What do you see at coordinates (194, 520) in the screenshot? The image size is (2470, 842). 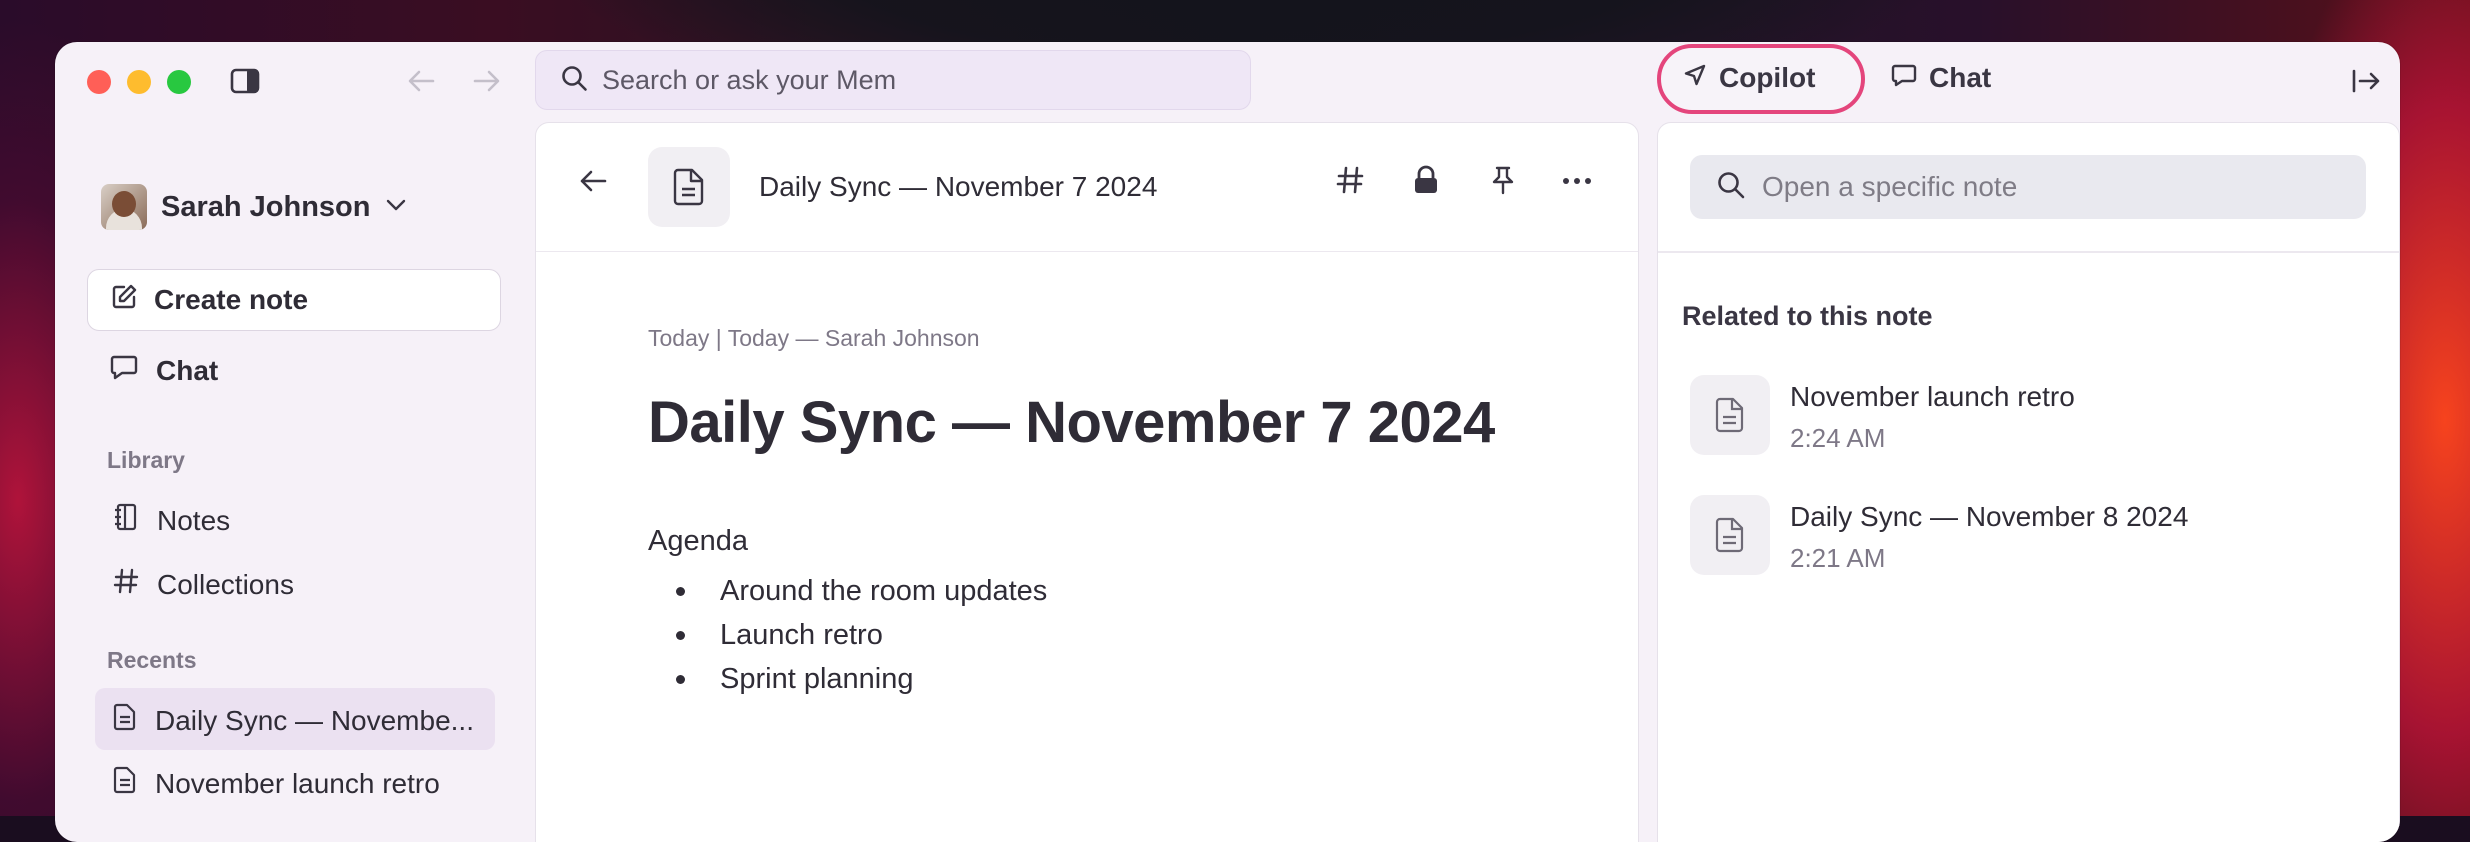 I see `sidebar-item-label: Notes` at bounding box center [194, 520].